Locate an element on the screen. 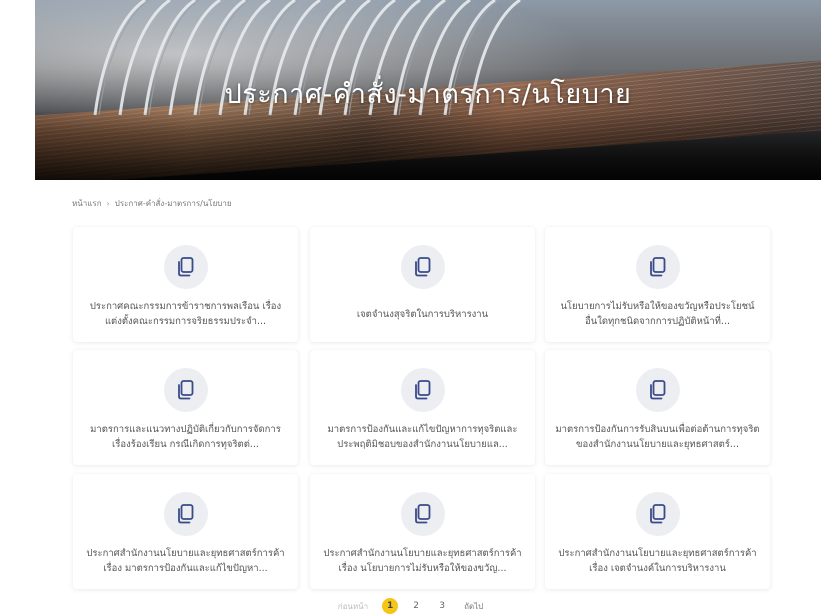 This screenshot has height=615, width=821. pagination-page-2: 2 is located at coordinates (416, 606).